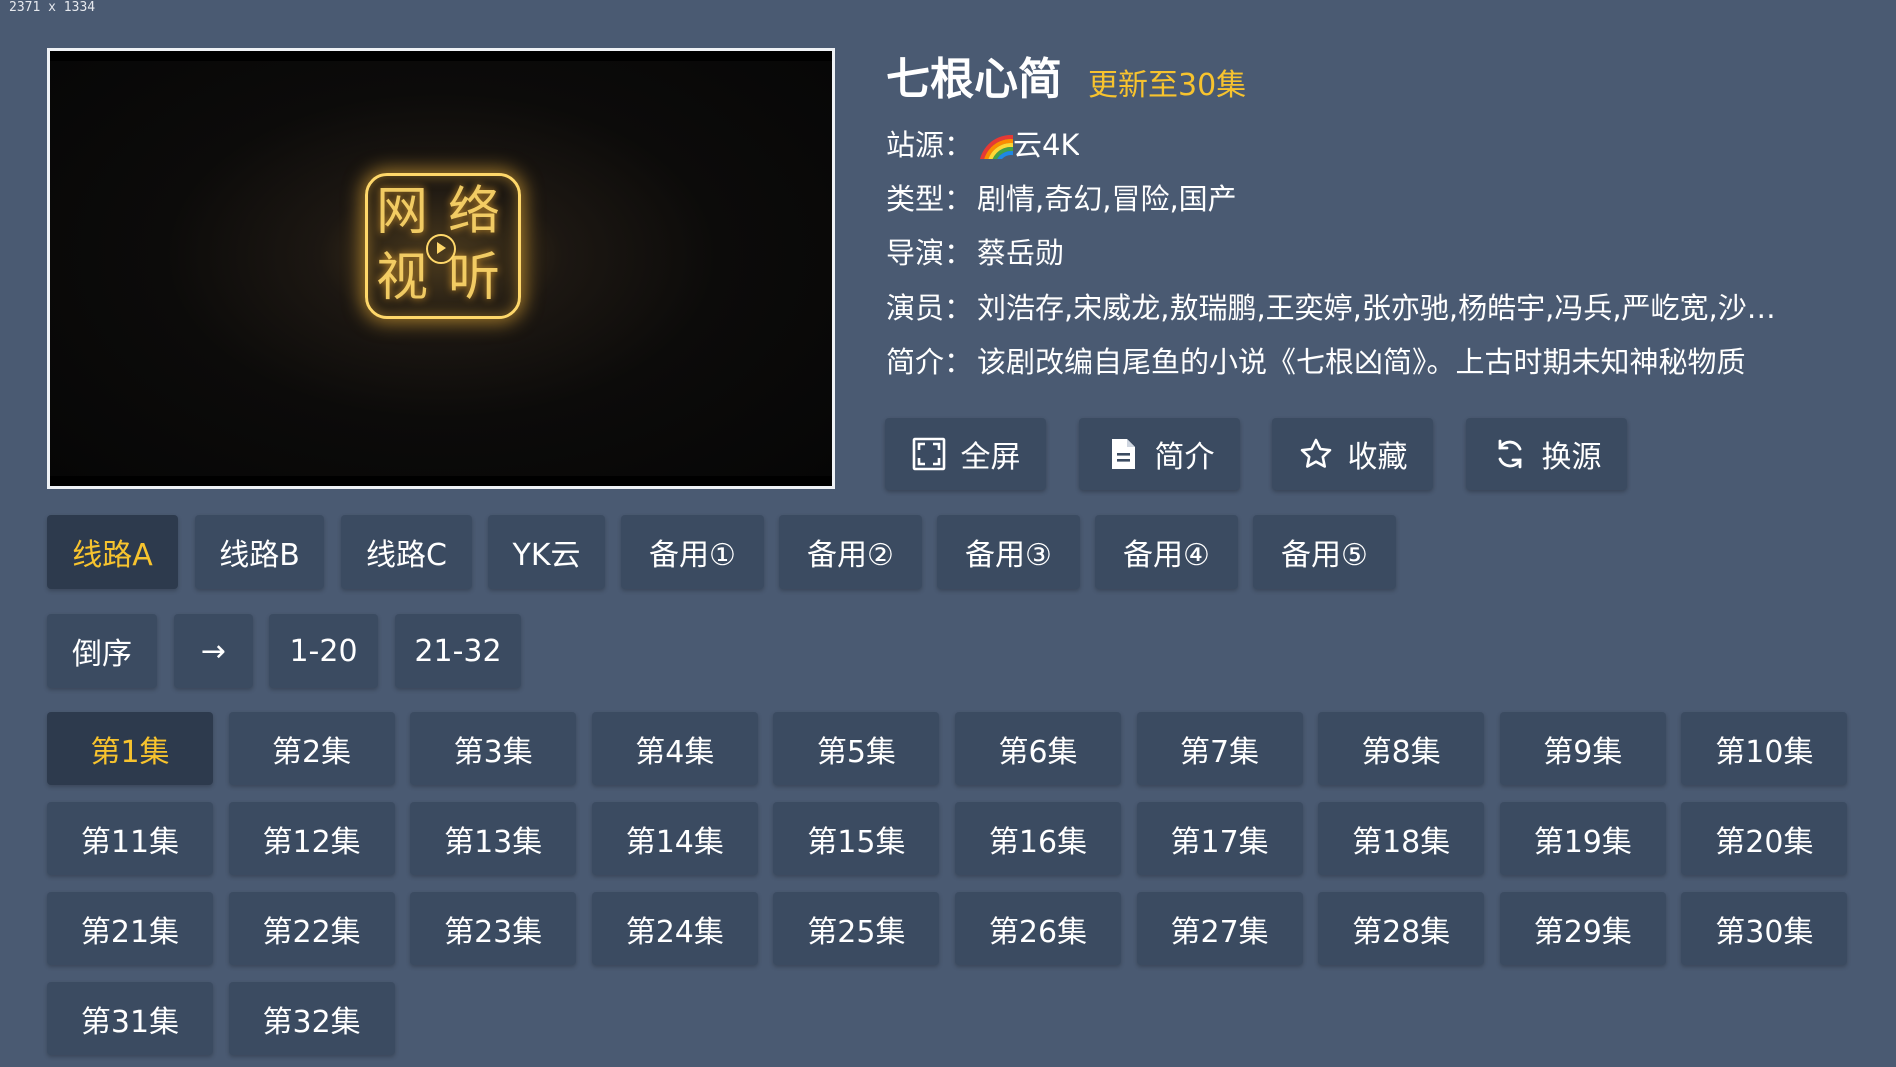  I want to click on reverse-order-button: 倒序, so click(102, 651).